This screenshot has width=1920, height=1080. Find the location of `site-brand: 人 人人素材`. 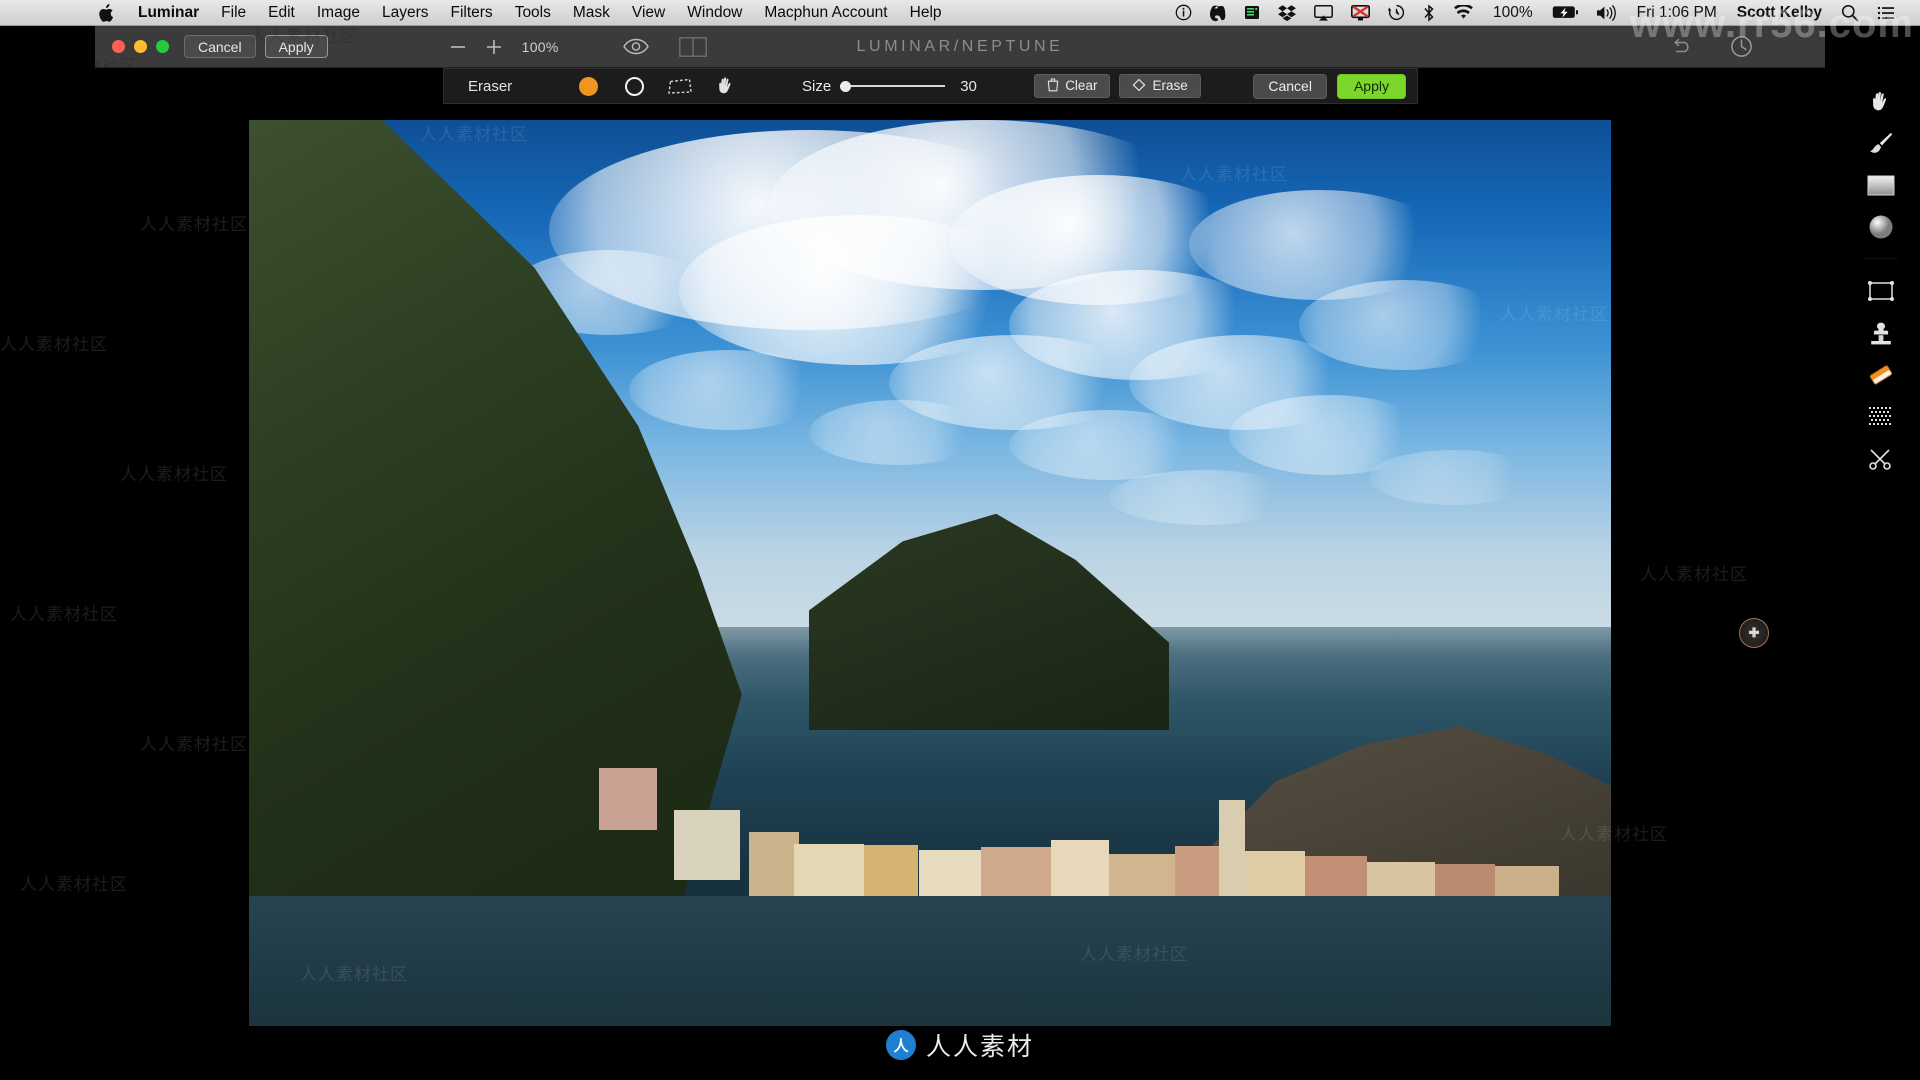

site-brand: 人 人人素材 is located at coordinates (960, 1045).